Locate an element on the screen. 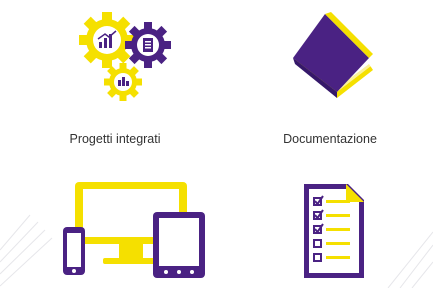  checklist-icon is located at coordinates (334, 231).